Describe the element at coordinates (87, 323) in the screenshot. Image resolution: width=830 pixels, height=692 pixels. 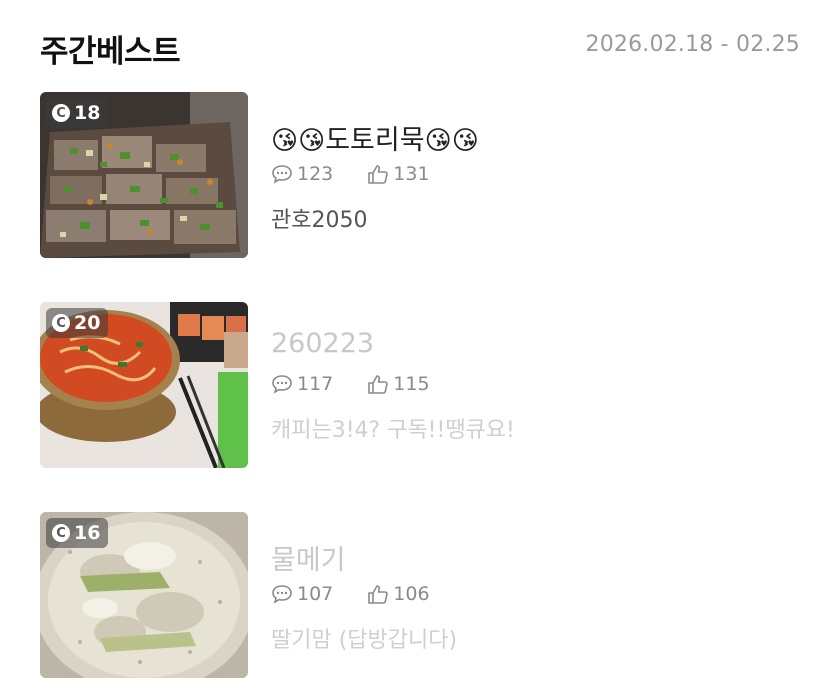
I see `rank-badge-value: 20` at that location.